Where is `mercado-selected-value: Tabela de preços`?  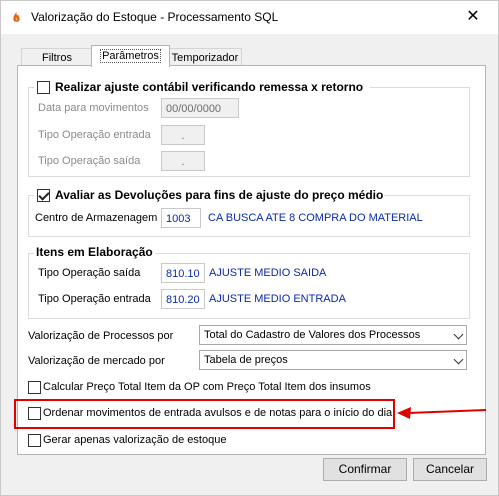
mercado-selected-value: Tabela de preços is located at coordinates (246, 360).